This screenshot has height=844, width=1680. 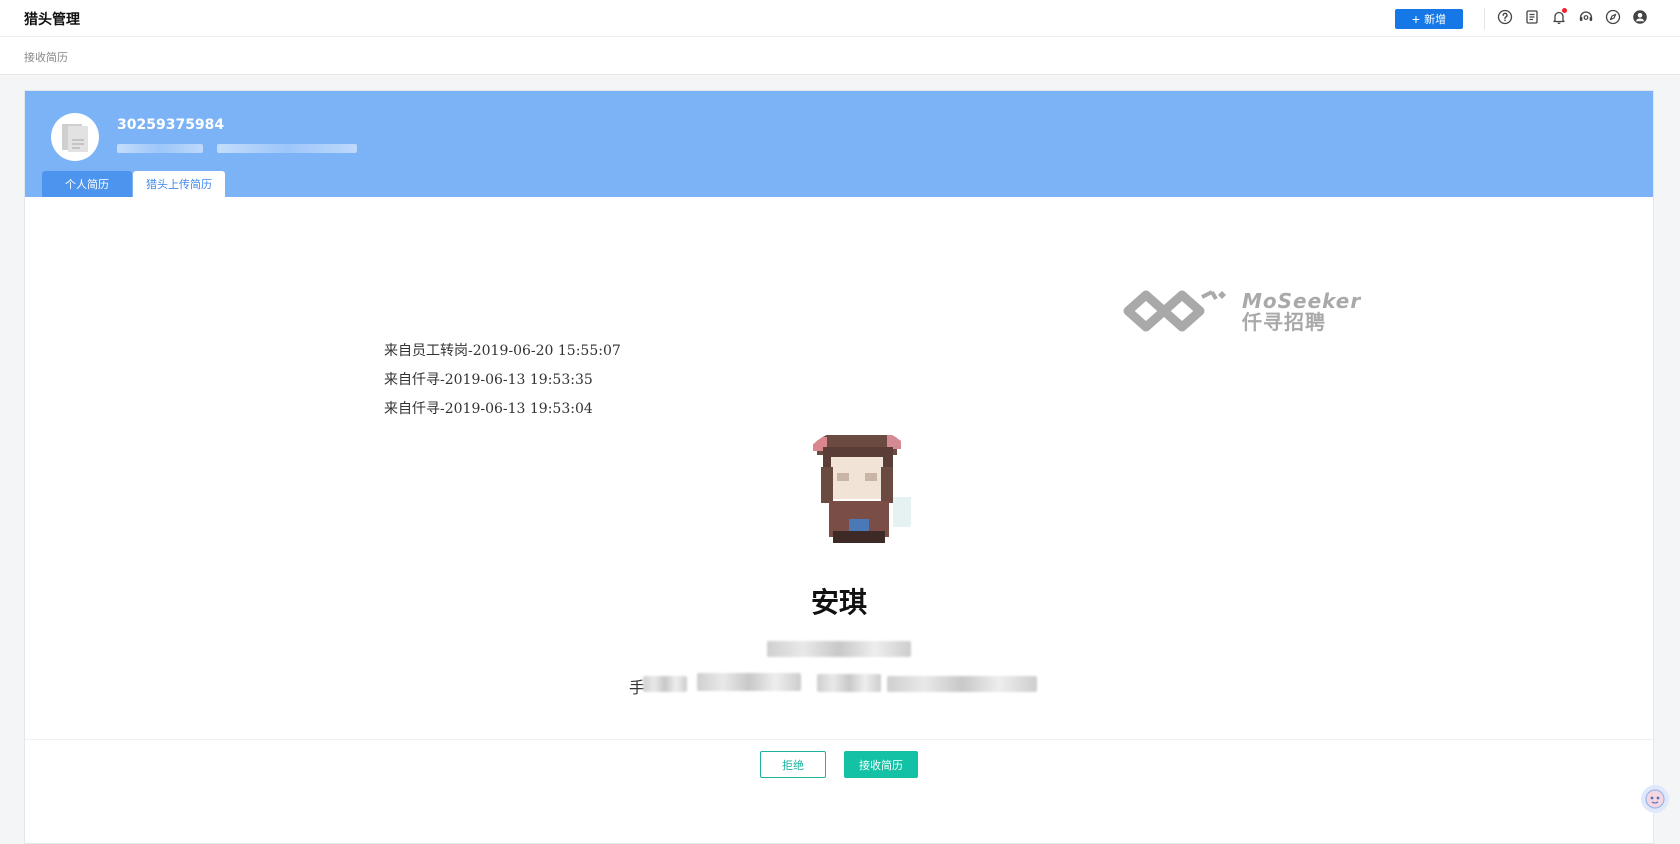 What do you see at coordinates (52, 20) in the screenshot?
I see `app-title: 猎头管理` at bounding box center [52, 20].